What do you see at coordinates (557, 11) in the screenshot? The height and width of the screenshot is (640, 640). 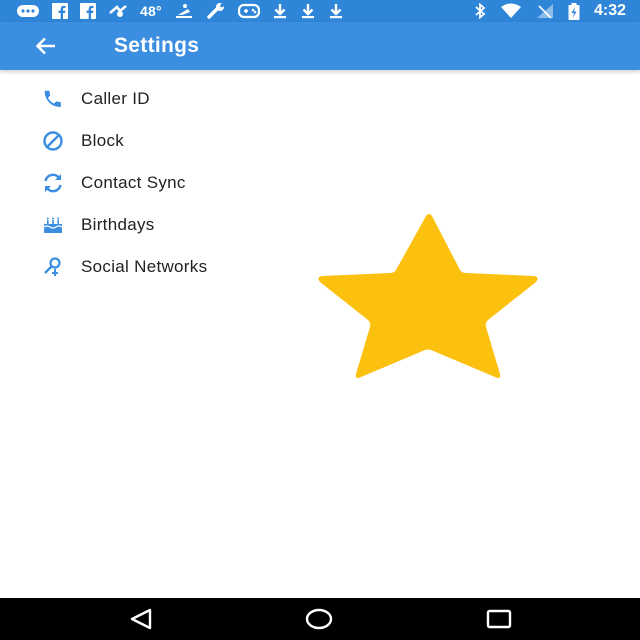 I see `system-icons: 4:32` at bounding box center [557, 11].